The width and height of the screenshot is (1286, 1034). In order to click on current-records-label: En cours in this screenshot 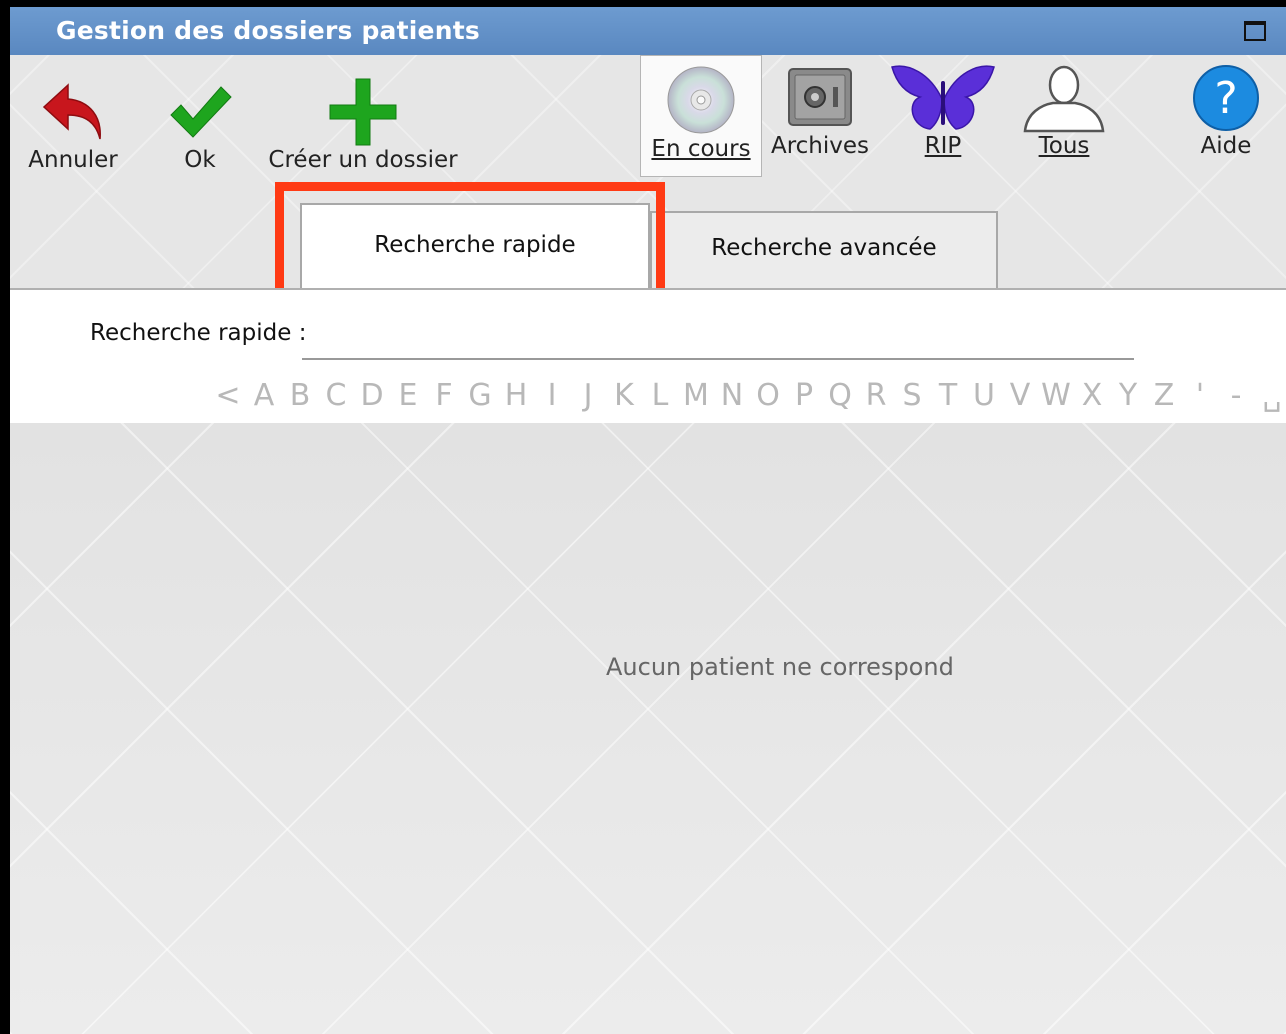, I will do `click(701, 149)`.